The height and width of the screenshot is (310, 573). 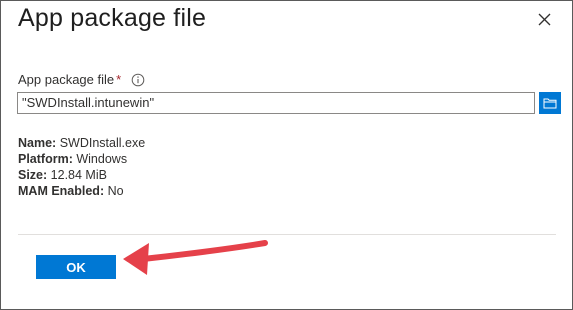 What do you see at coordinates (545, 20) in the screenshot?
I see `close-icon` at bounding box center [545, 20].